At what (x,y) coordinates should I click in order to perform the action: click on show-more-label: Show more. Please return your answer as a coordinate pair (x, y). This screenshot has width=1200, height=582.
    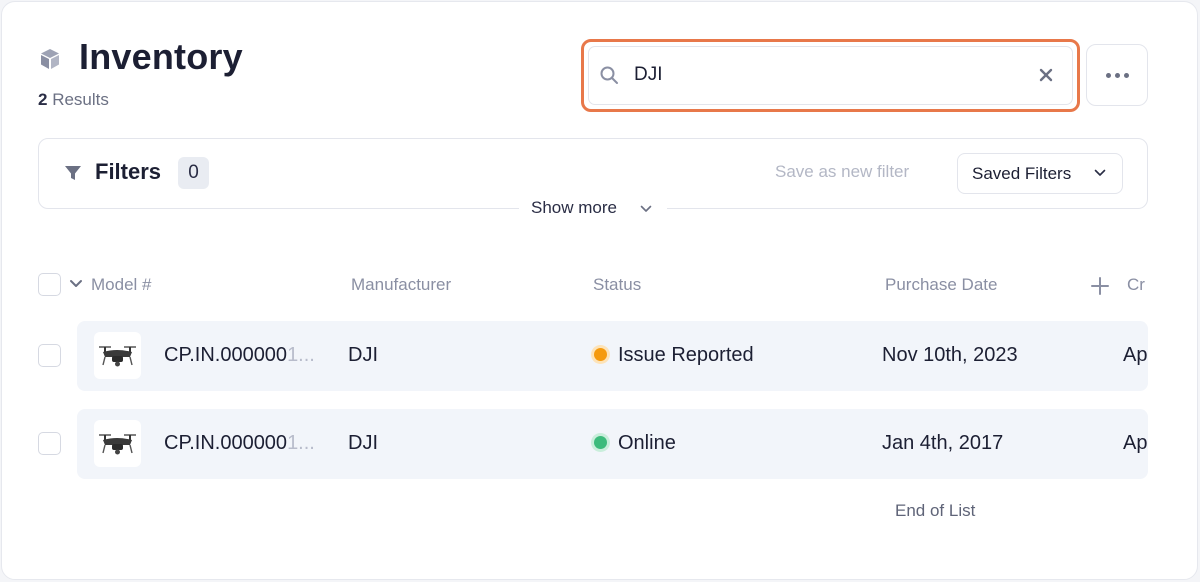
    Looking at the image, I should click on (574, 207).